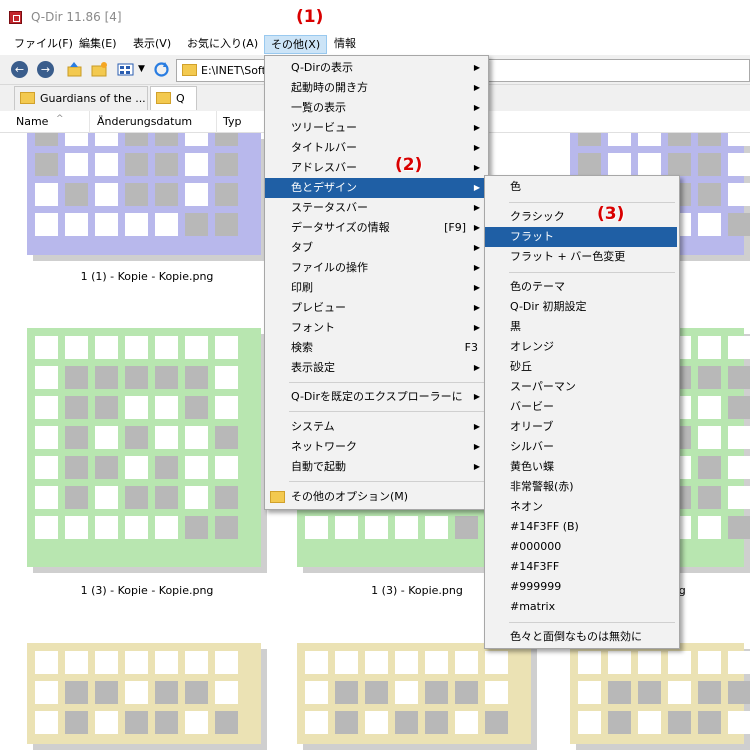 This screenshot has width=750, height=750. Describe the element at coordinates (376, 308) in the screenshot. I see `menu-item-preview: プレビュー ▶` at that location.